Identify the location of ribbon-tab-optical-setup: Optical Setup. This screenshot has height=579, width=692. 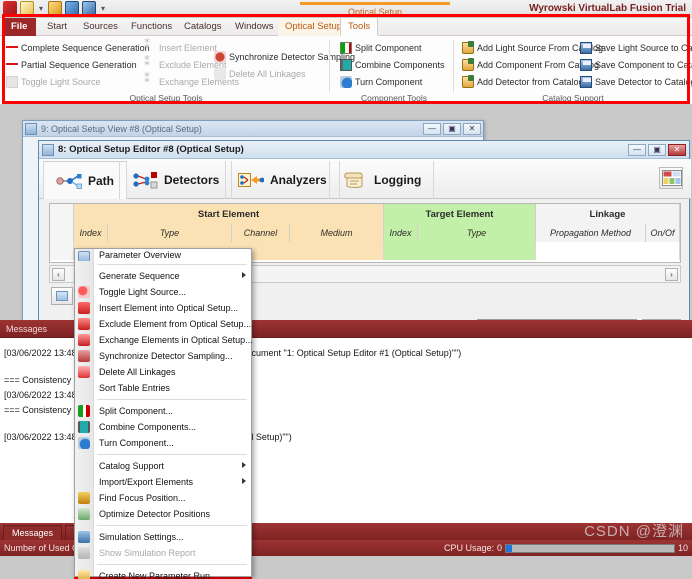
(314, 27).